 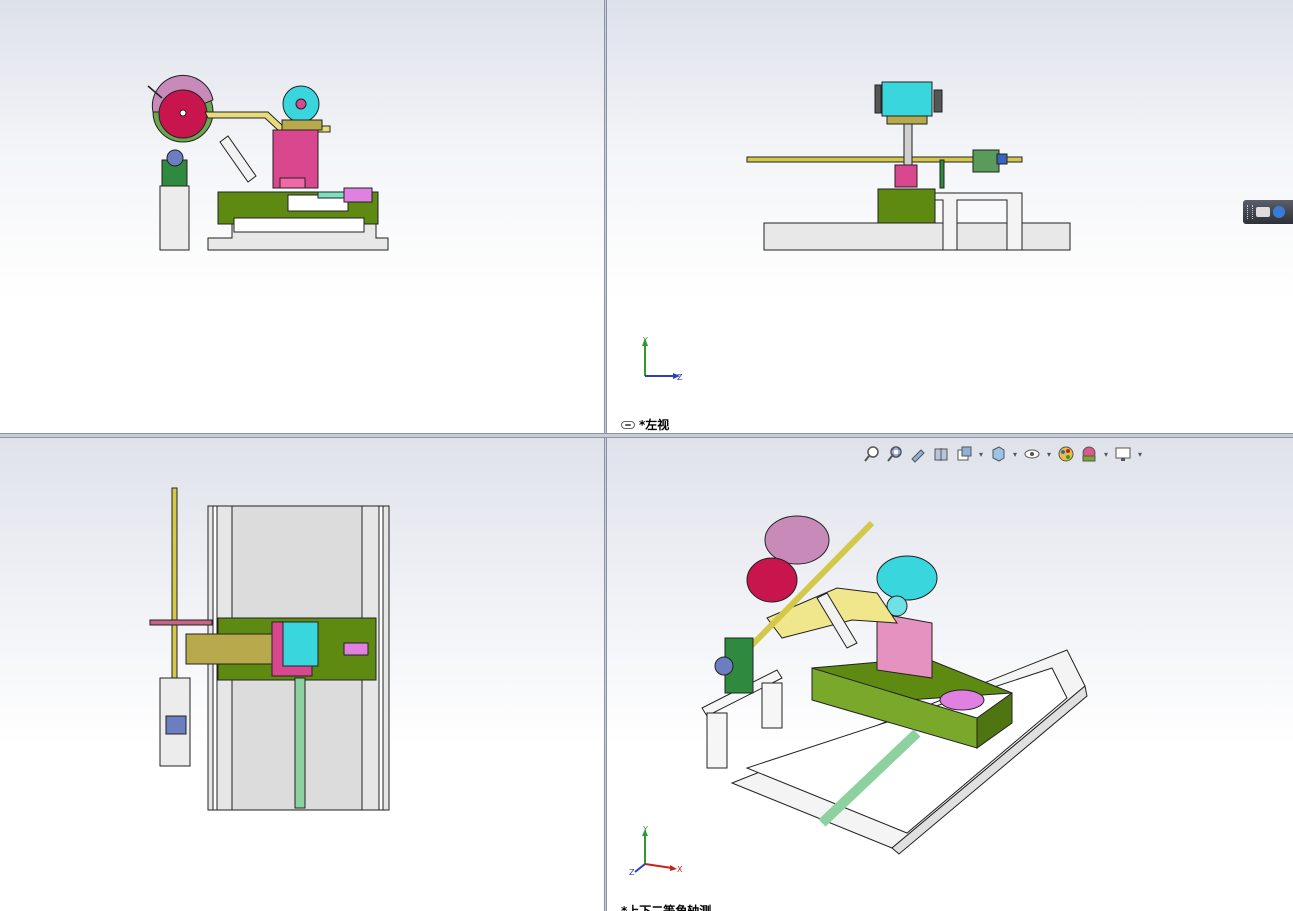 I want to click on display-style-icon, so click(x=998, y=454).